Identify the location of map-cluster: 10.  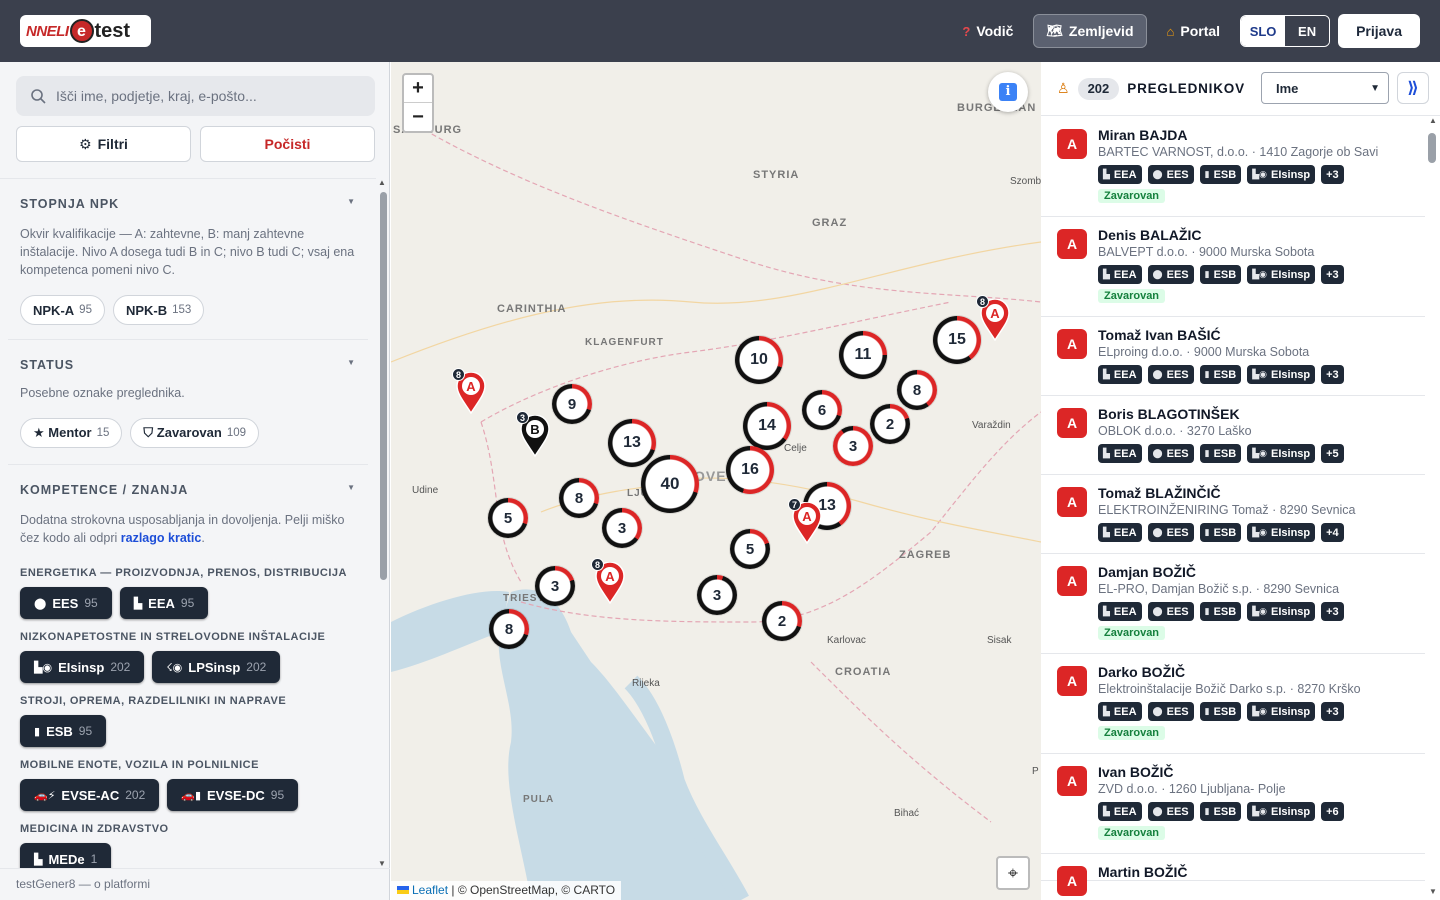
(759, 360).